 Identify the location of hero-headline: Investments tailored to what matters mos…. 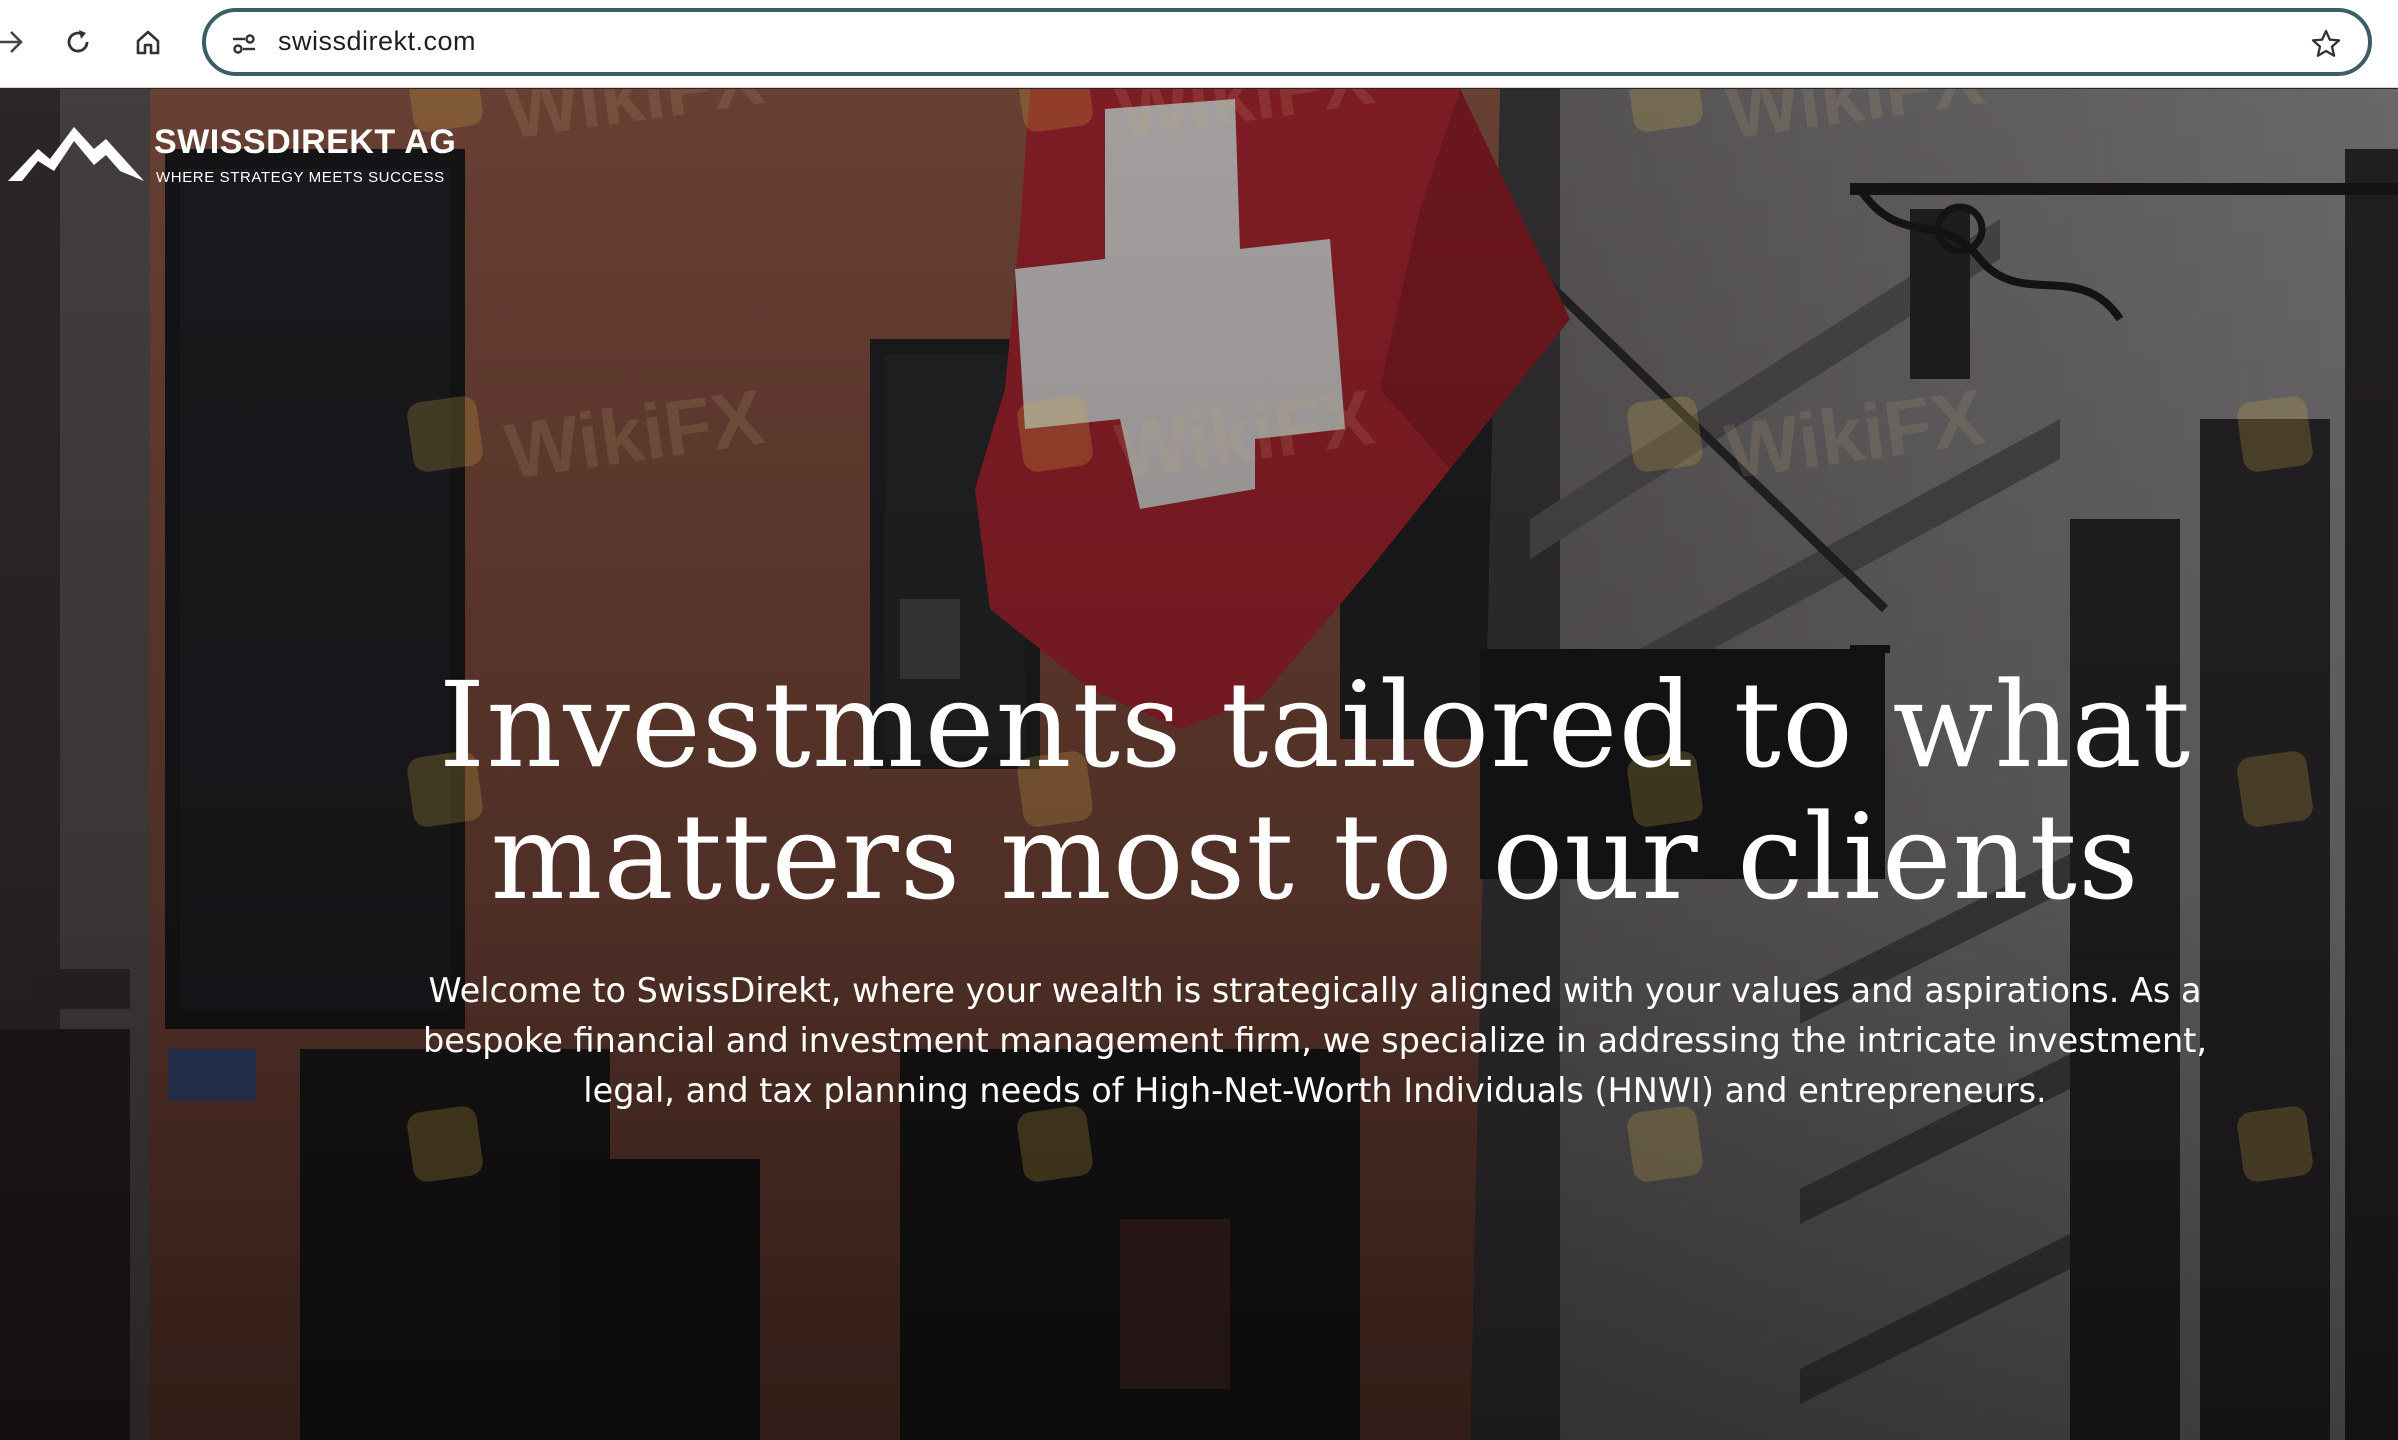
(1315, 791).